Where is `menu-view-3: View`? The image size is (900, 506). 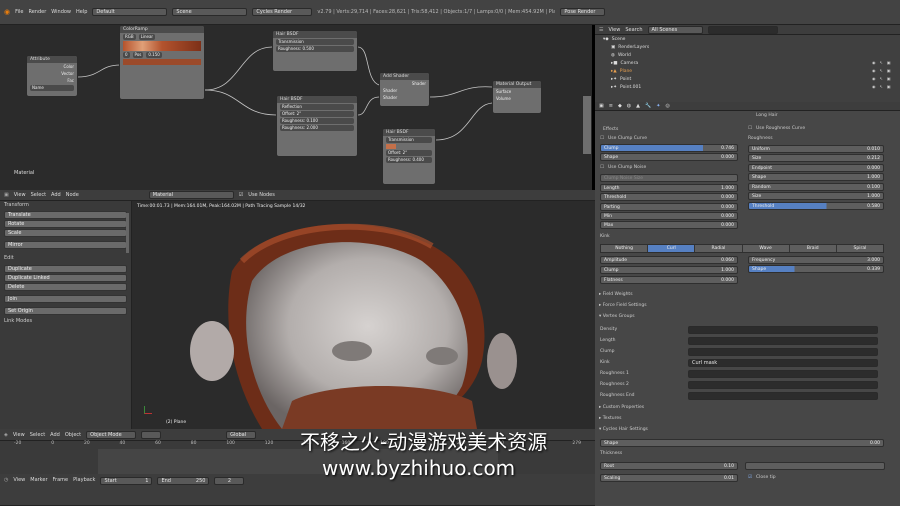 menu-view-3: View is located at coordinates (19, 480).